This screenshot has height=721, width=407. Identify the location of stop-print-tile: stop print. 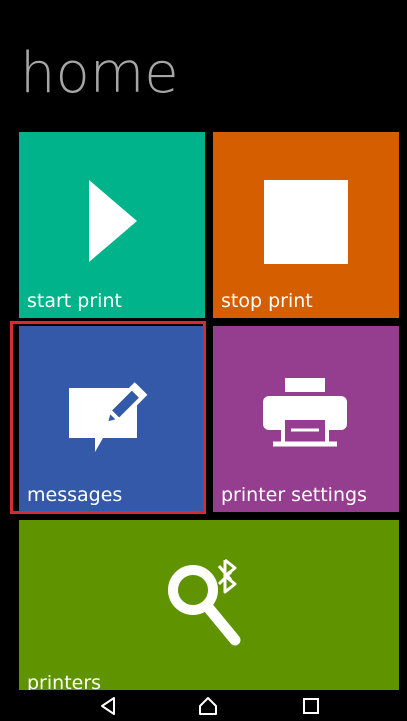
(306, 225).